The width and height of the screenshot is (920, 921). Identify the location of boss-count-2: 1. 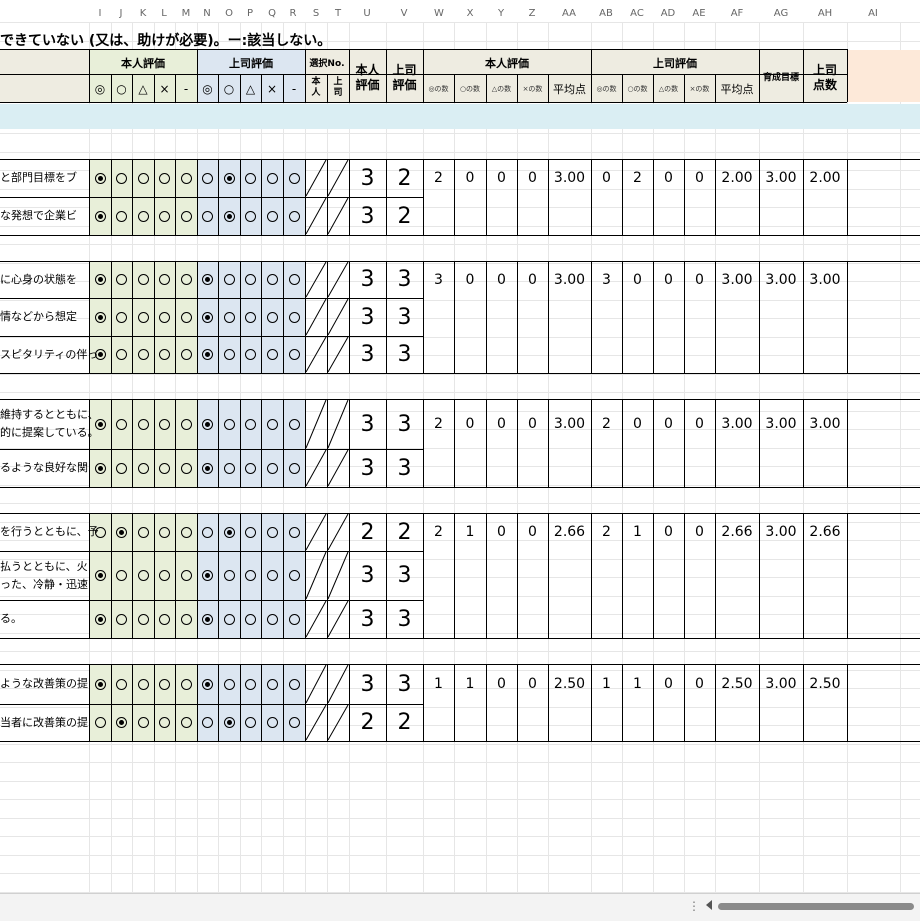
(637, 684).